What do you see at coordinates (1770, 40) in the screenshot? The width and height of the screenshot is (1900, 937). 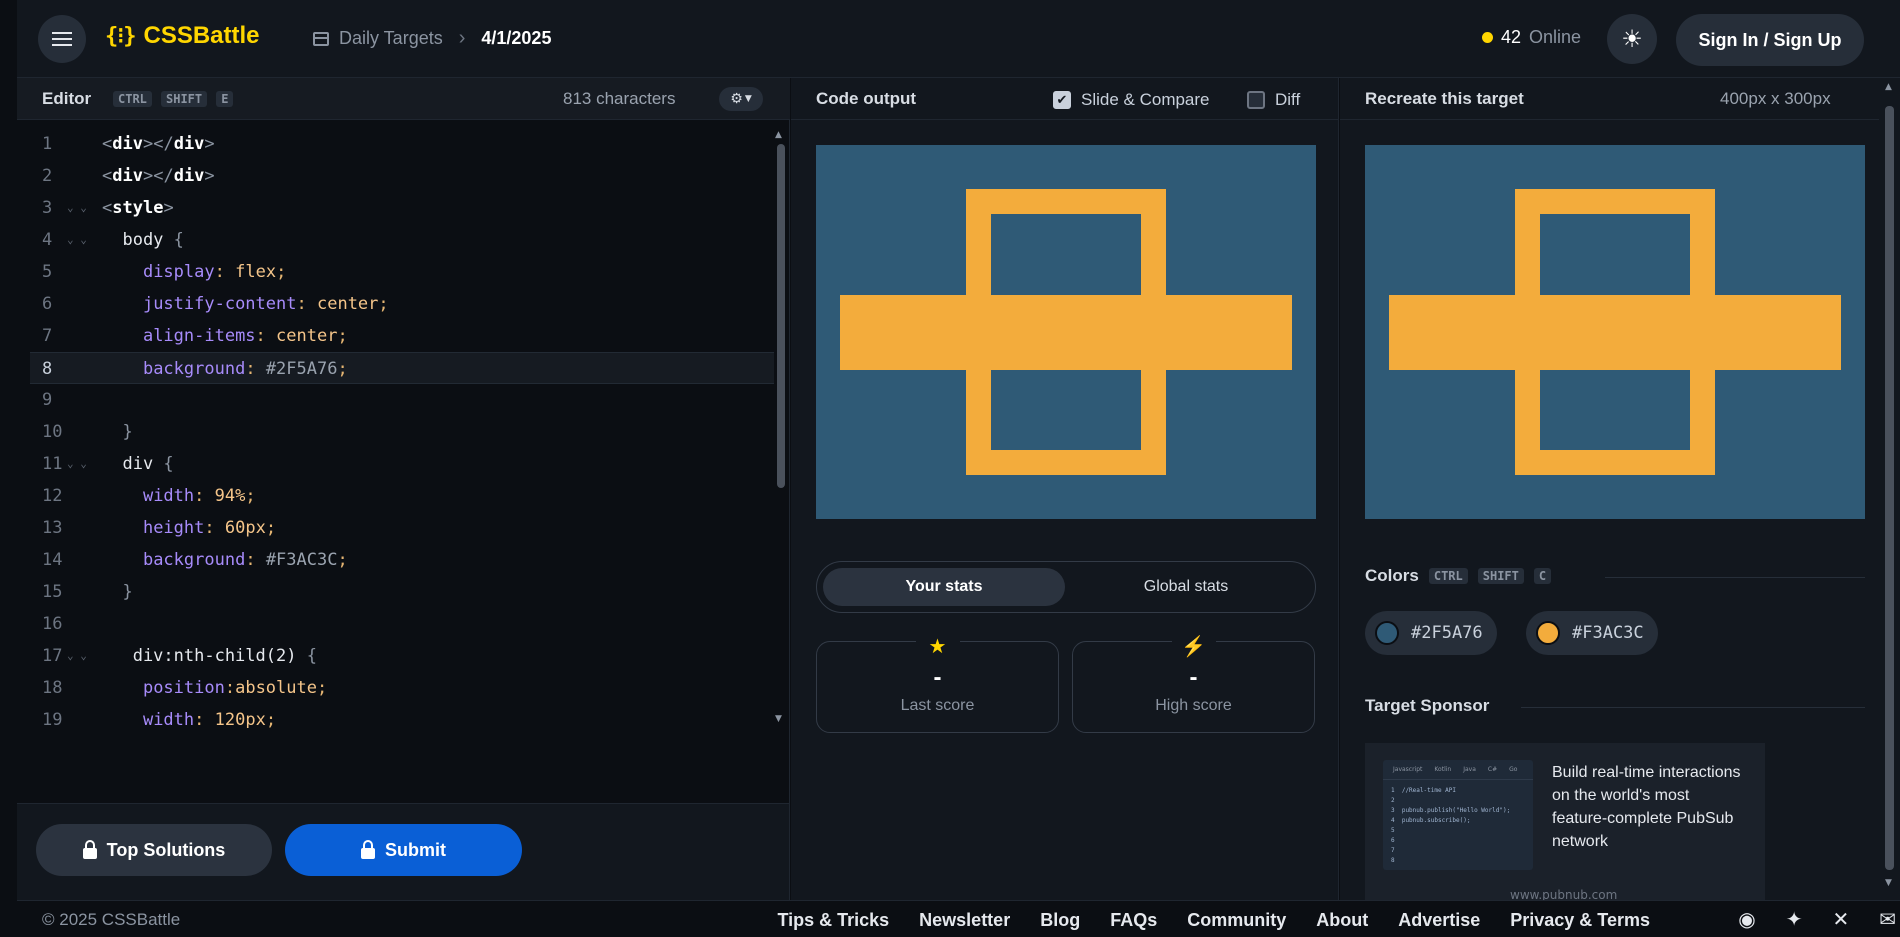 I see `sign-in-button: Sign In / Sign Up` at bounding box center [1770, 40].